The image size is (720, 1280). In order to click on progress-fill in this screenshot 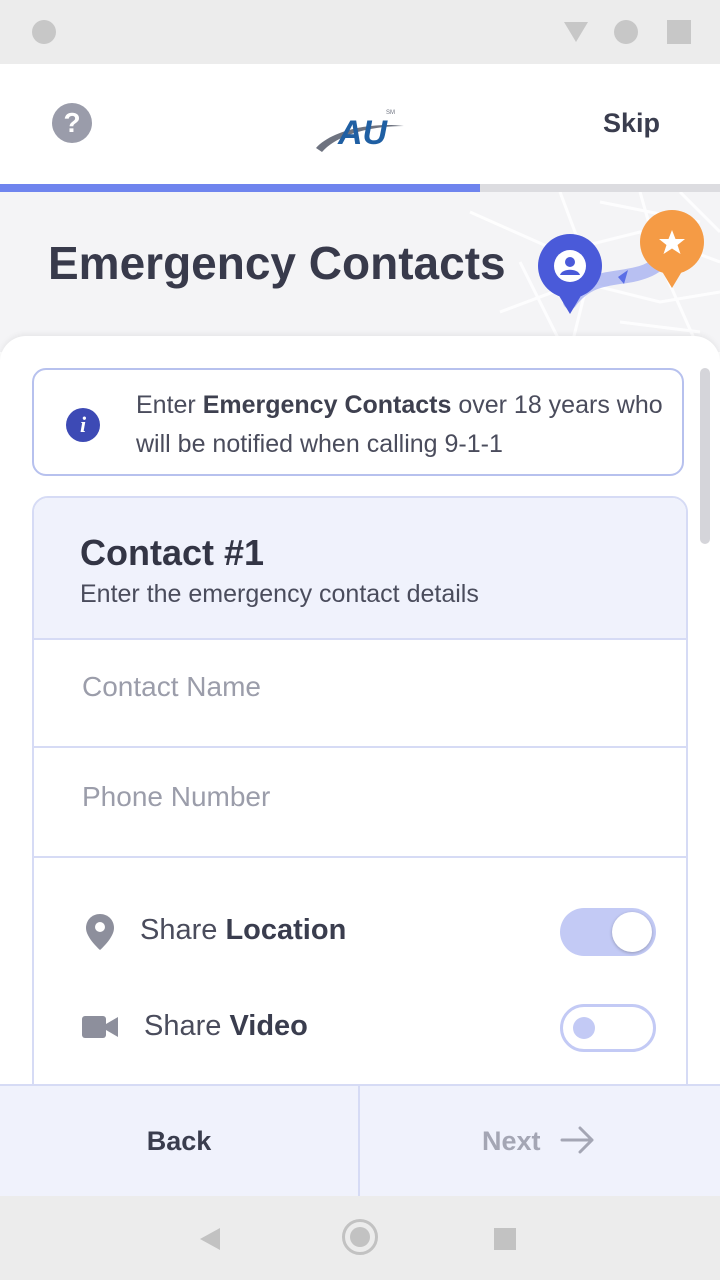, I will do `click(240, 188)`.